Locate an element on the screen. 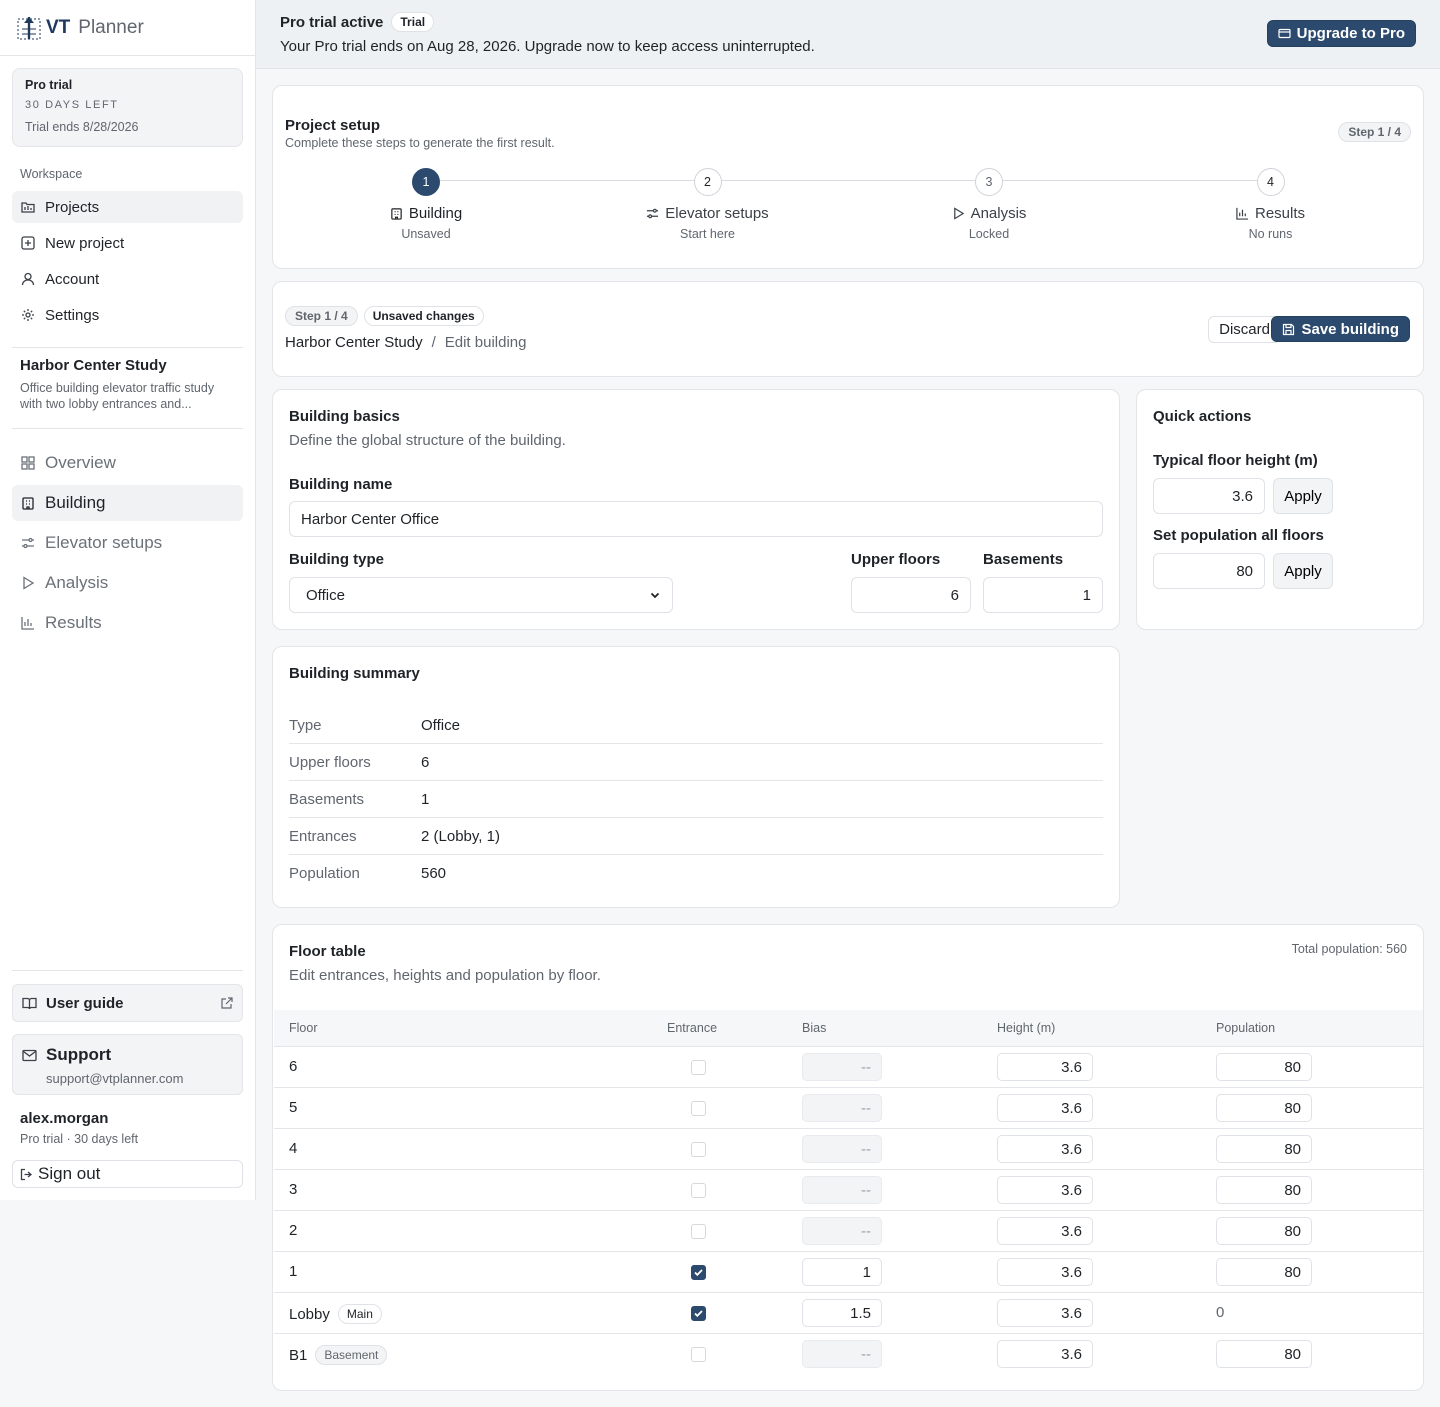  project-nav-results: Results is located at coordinates (127, 623).